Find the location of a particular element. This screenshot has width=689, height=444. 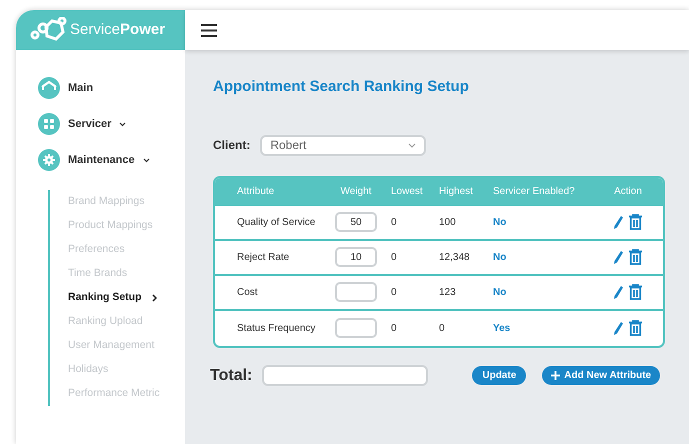

table-cell-text: 100 is located at coordinates (447, 223).